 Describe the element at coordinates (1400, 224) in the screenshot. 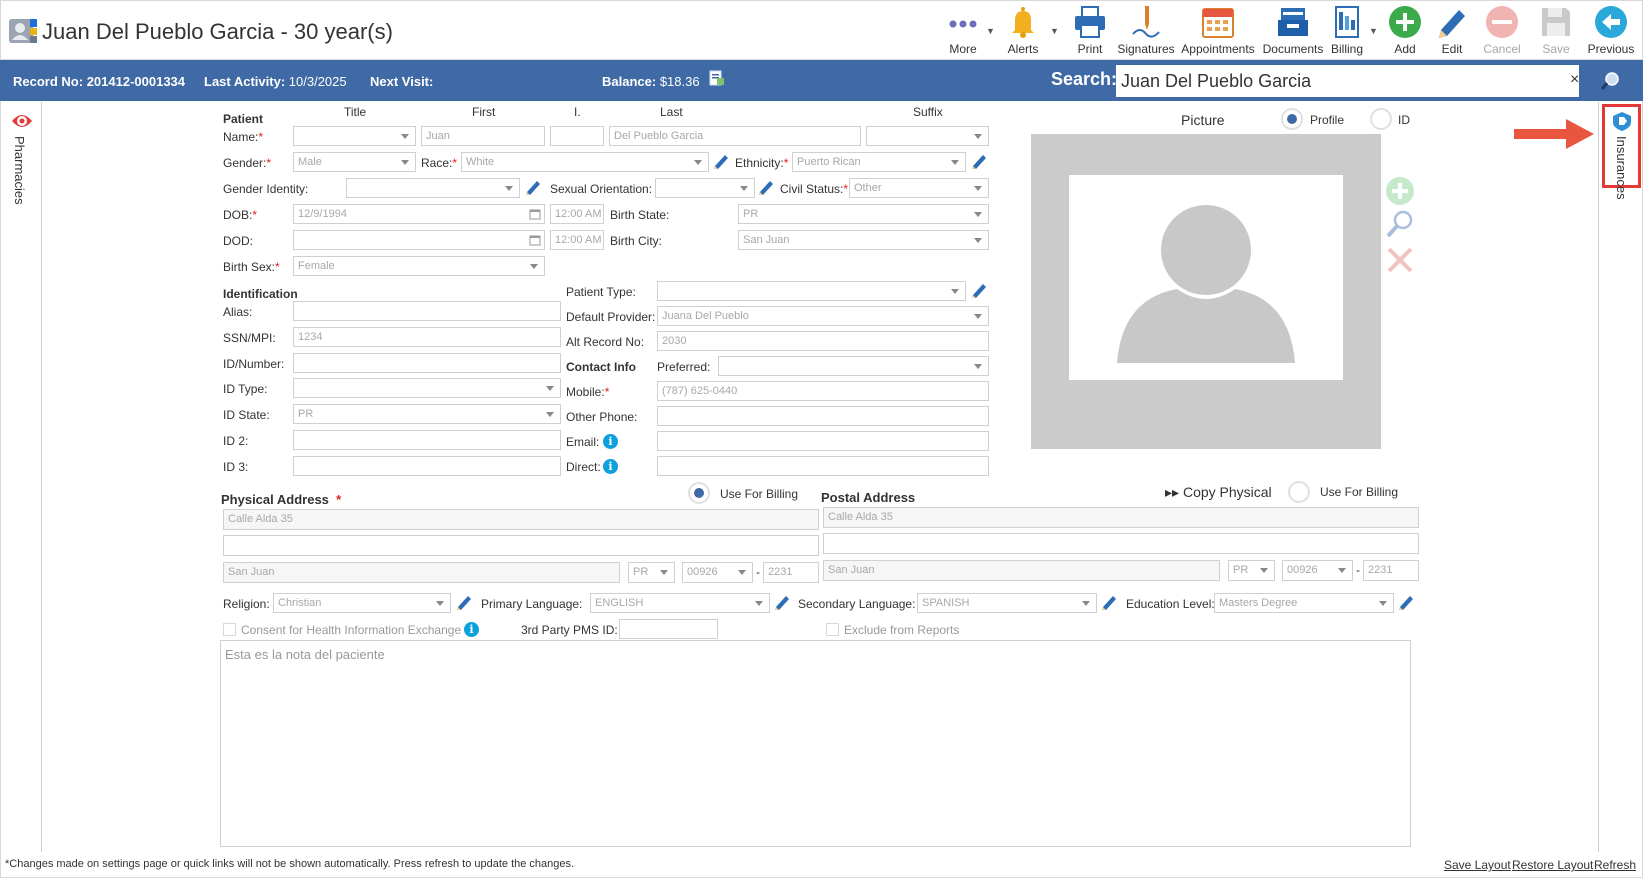

I see `zoom-photo-icon` at that location.